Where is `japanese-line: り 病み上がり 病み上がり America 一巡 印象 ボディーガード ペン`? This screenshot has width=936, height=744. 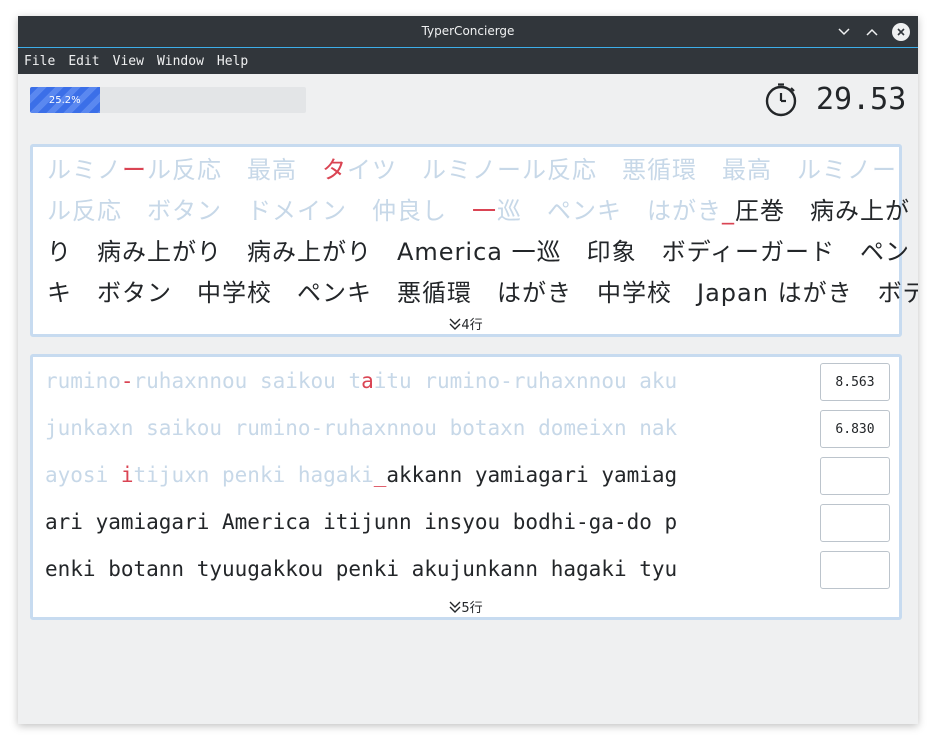
japanese-line: り 病み上がり 病み上がり America 一巡 印象 ボディーガード ペン is located at coordinates (478, 249).